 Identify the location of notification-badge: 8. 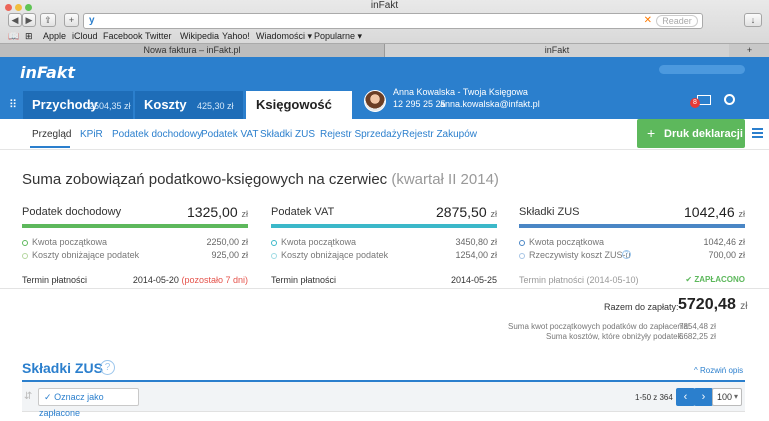
(695, 103).